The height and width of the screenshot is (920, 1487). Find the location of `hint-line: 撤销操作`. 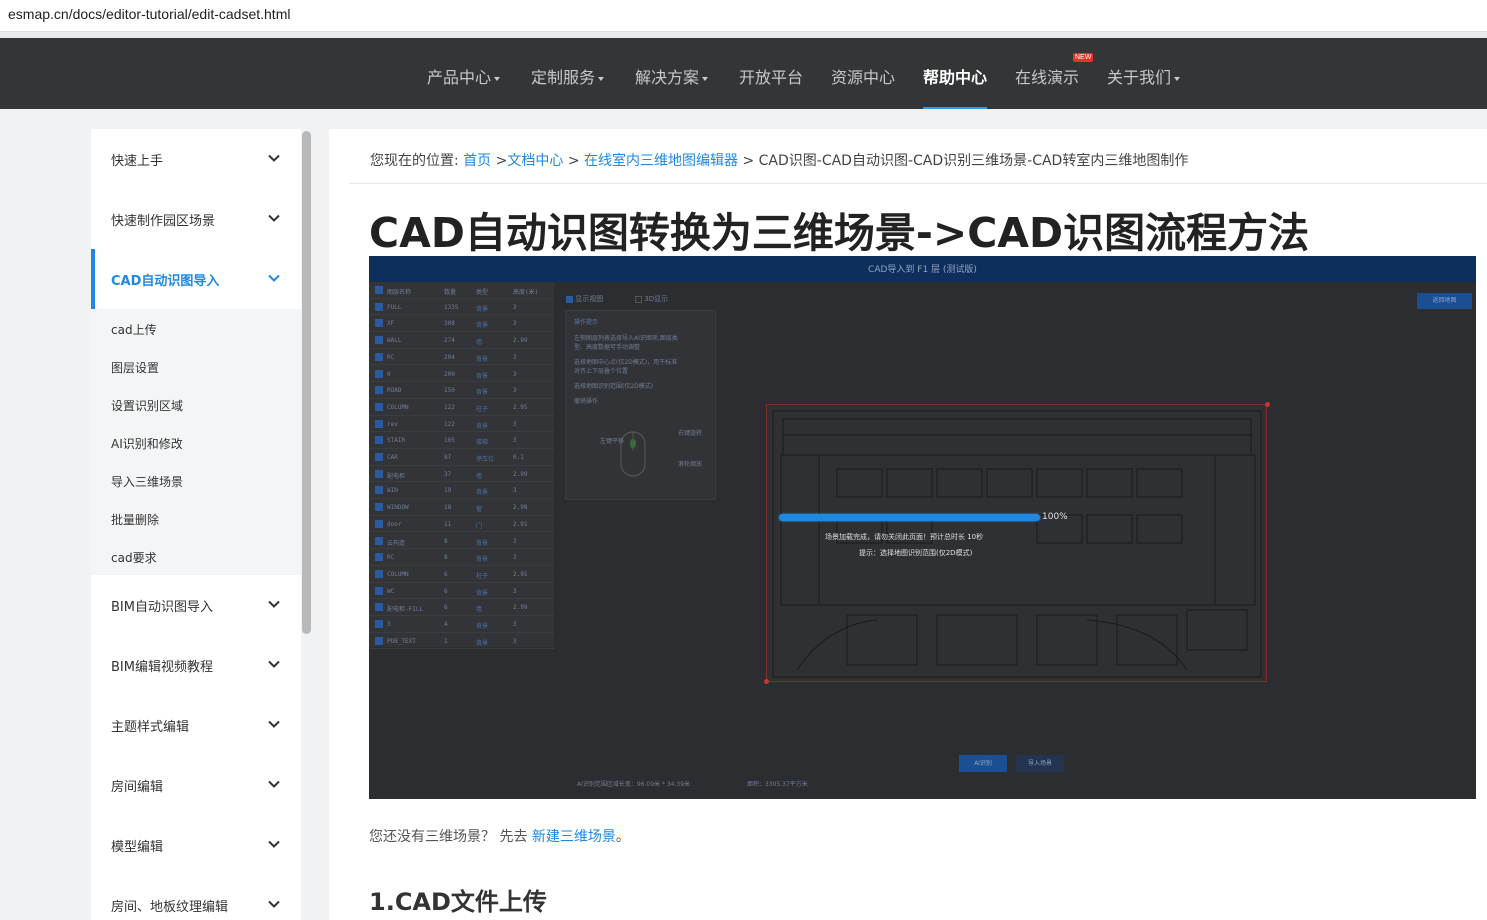

hint-line: 撤销操作 is located at coordinates (586, 401).